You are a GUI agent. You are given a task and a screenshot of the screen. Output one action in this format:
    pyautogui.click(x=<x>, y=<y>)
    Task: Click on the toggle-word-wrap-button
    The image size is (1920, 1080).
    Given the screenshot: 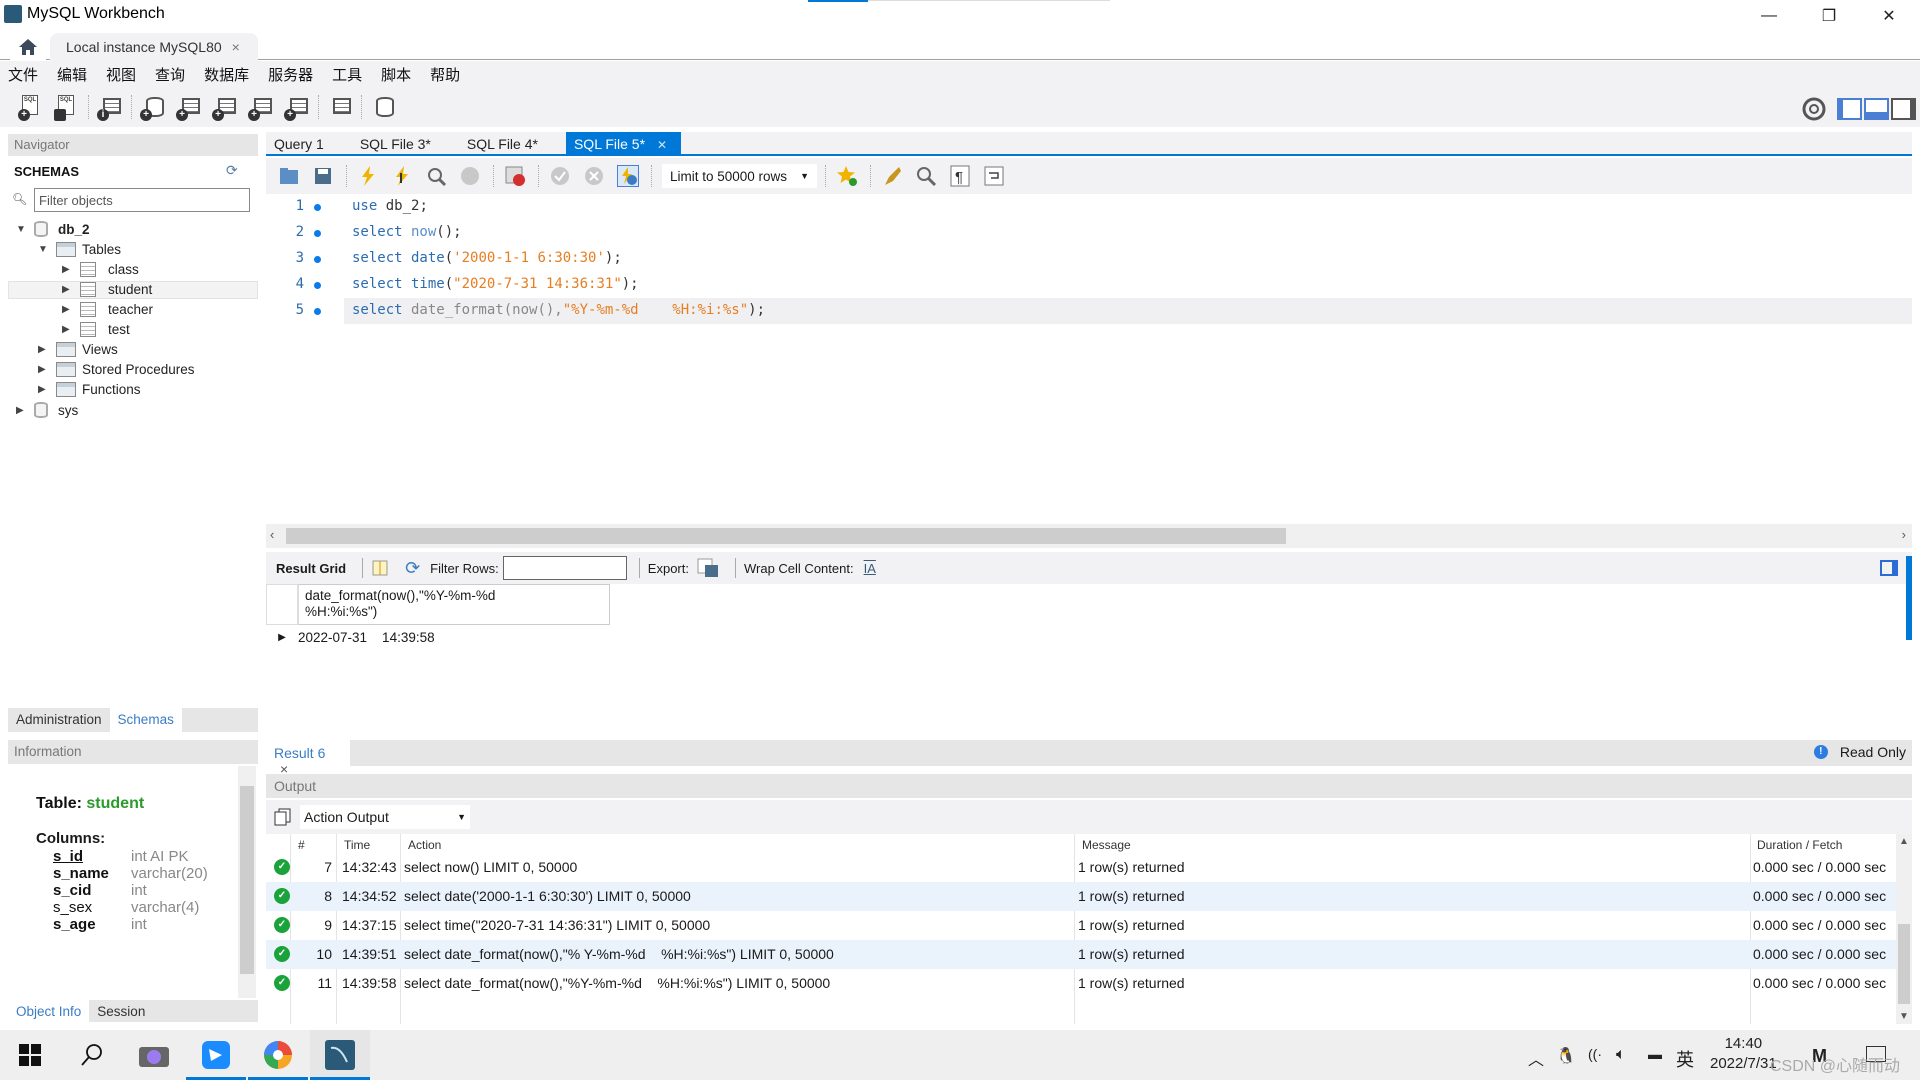 What is the action you would take?
    pyautogui.click(x=994, y=176)
    